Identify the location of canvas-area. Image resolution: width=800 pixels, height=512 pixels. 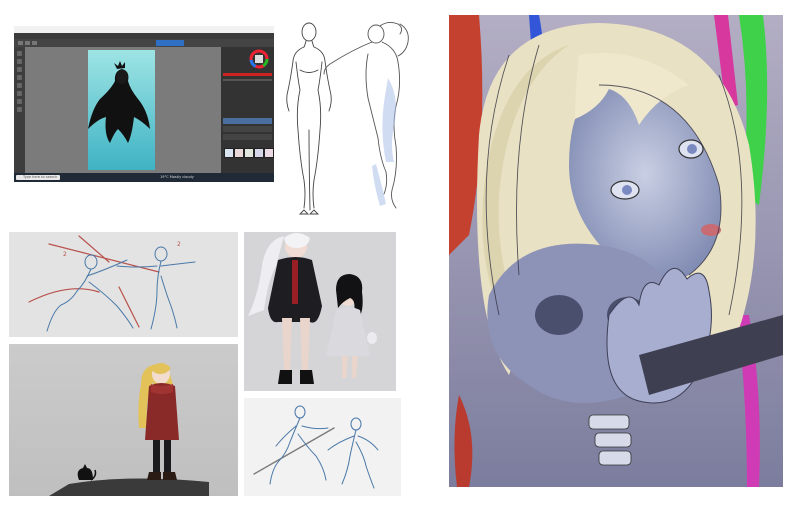
(123, 110).